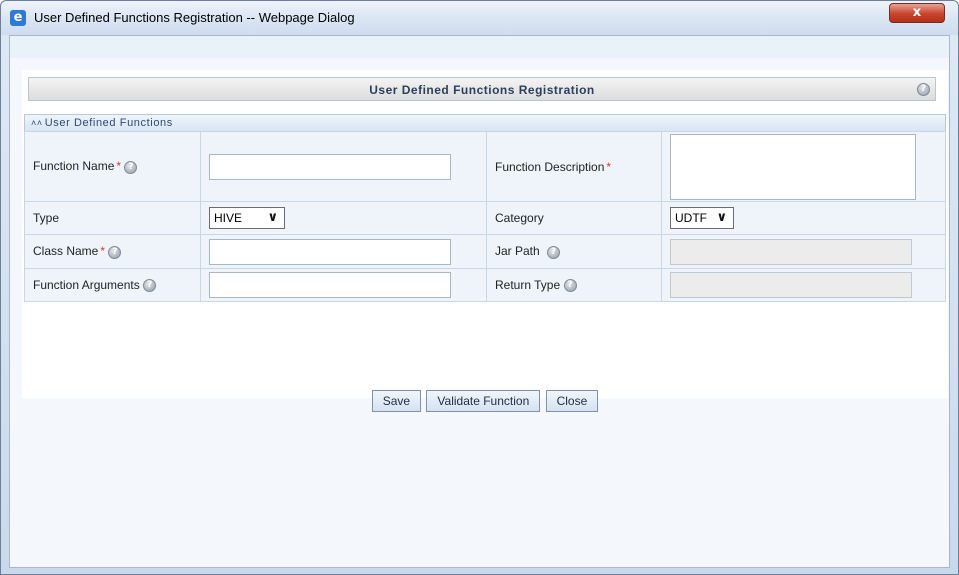  Describe the element at coordinates (793, 166) in the screenshot. I see `function-description-textarea` at that location.